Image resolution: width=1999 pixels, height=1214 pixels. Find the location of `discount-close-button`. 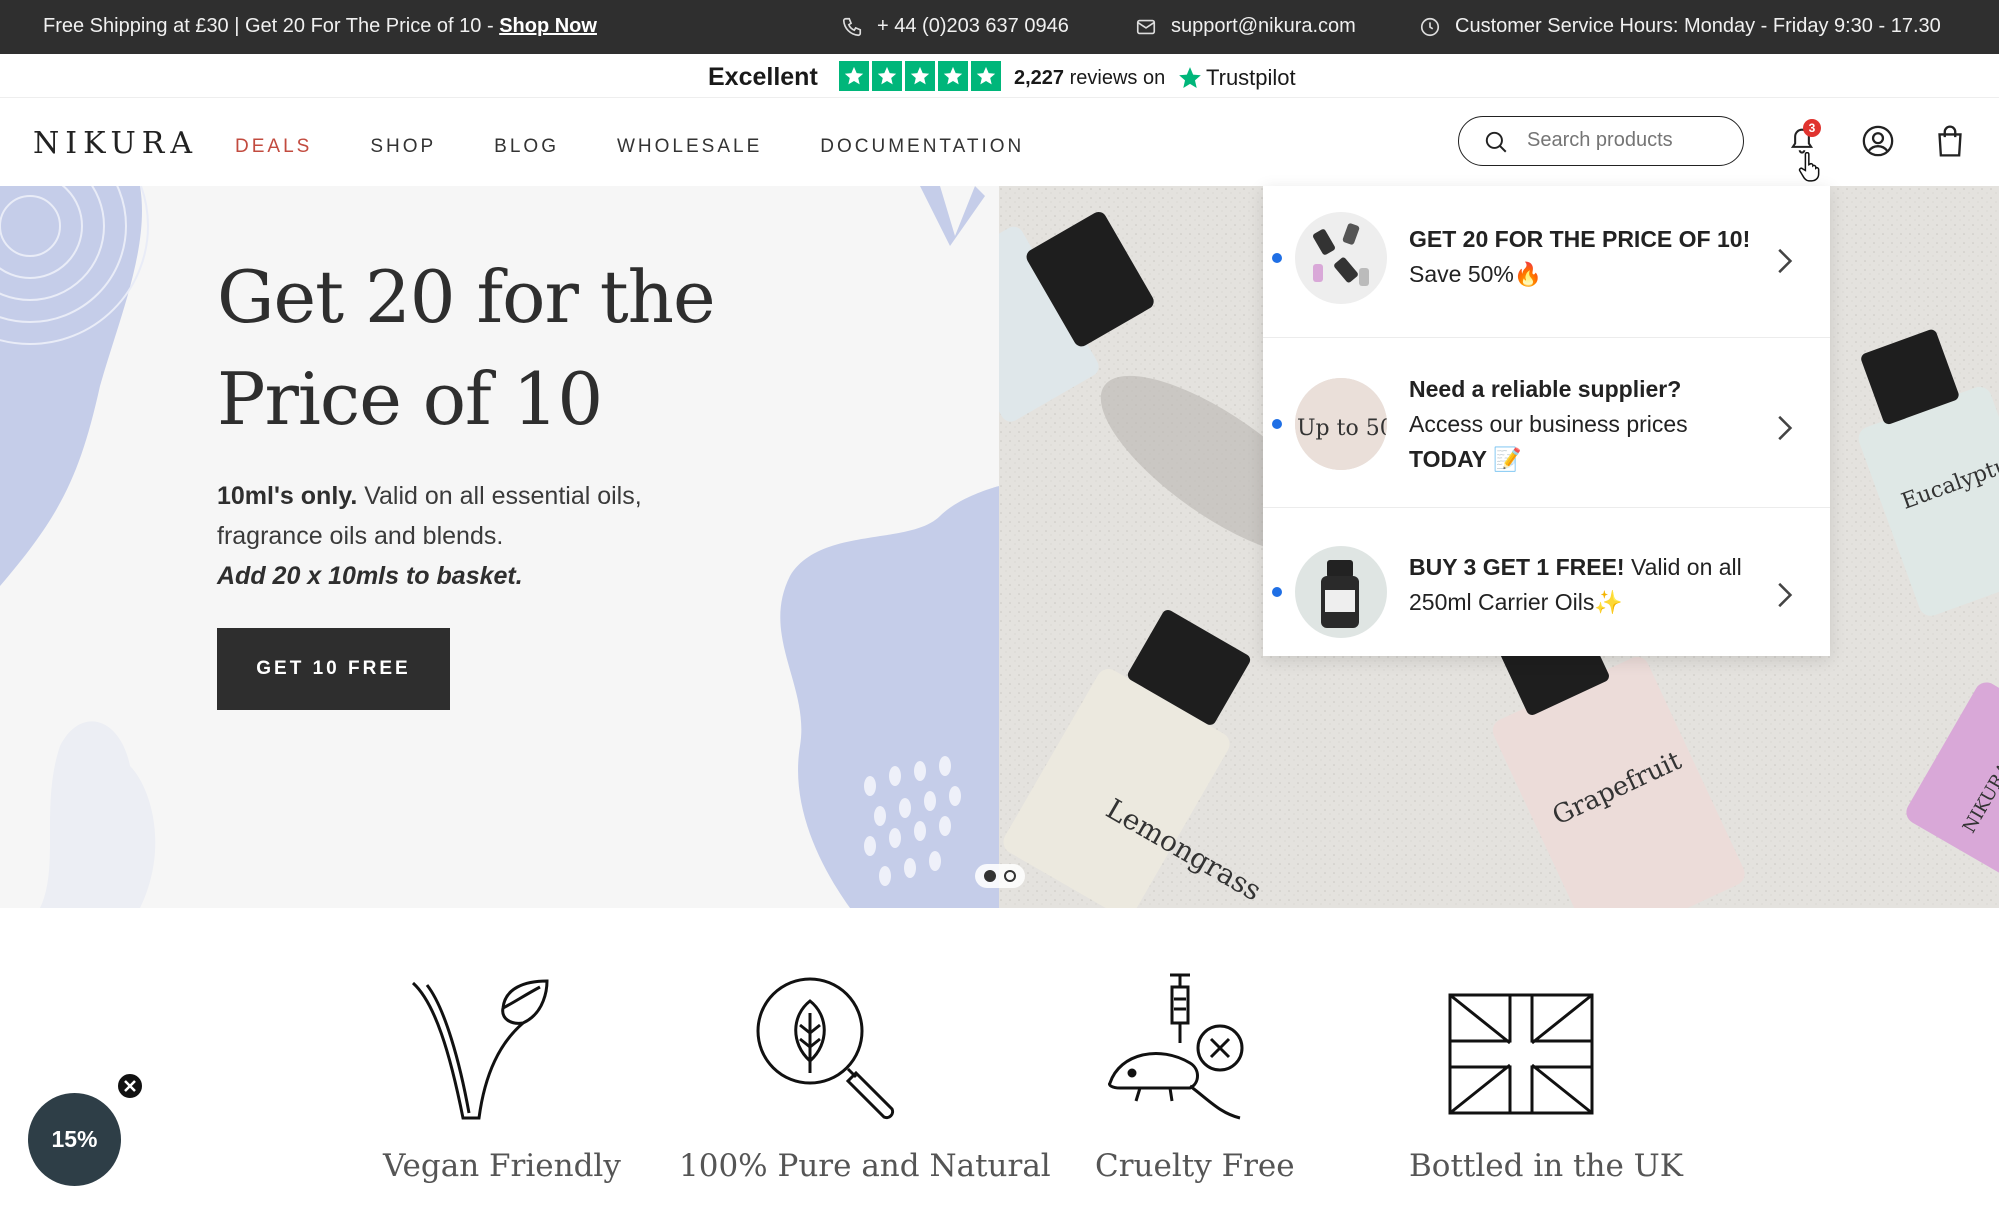

discount-close-button is located at coordinates (130, 1086).